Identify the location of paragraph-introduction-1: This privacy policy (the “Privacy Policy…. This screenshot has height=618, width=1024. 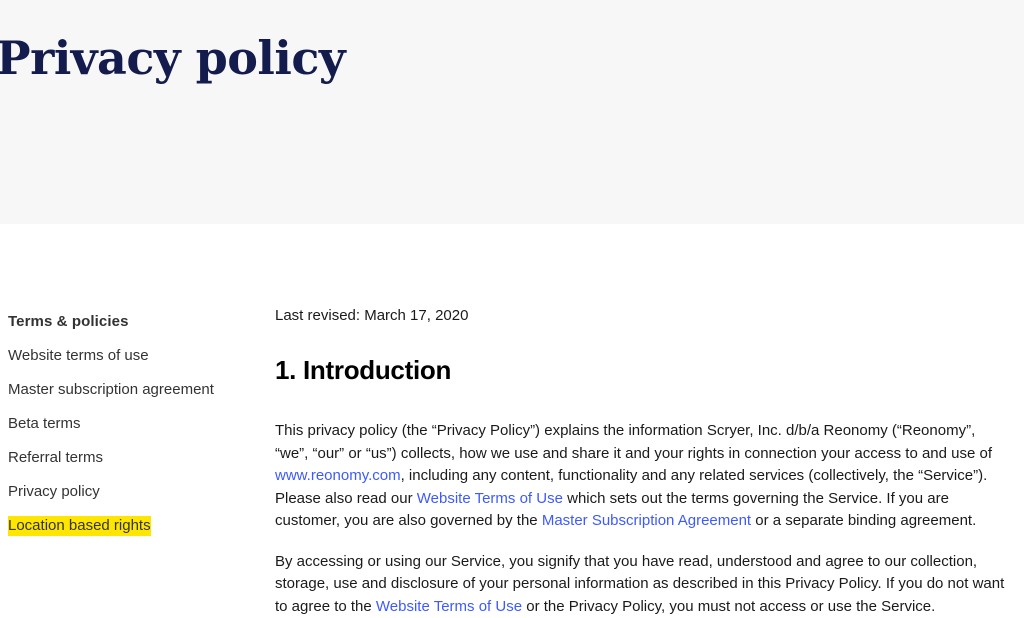
(641, 476).